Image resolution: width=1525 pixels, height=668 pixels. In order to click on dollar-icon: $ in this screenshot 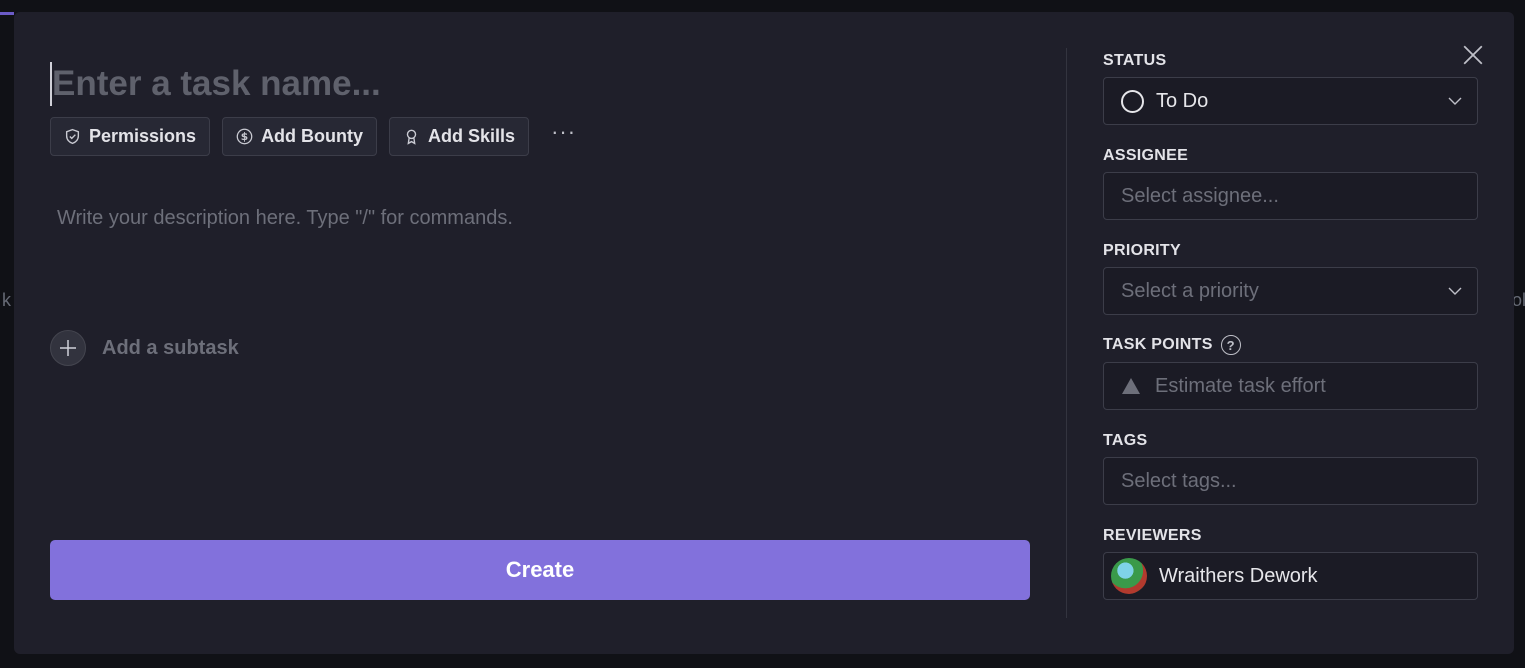, I will do `click(244, 136)`.